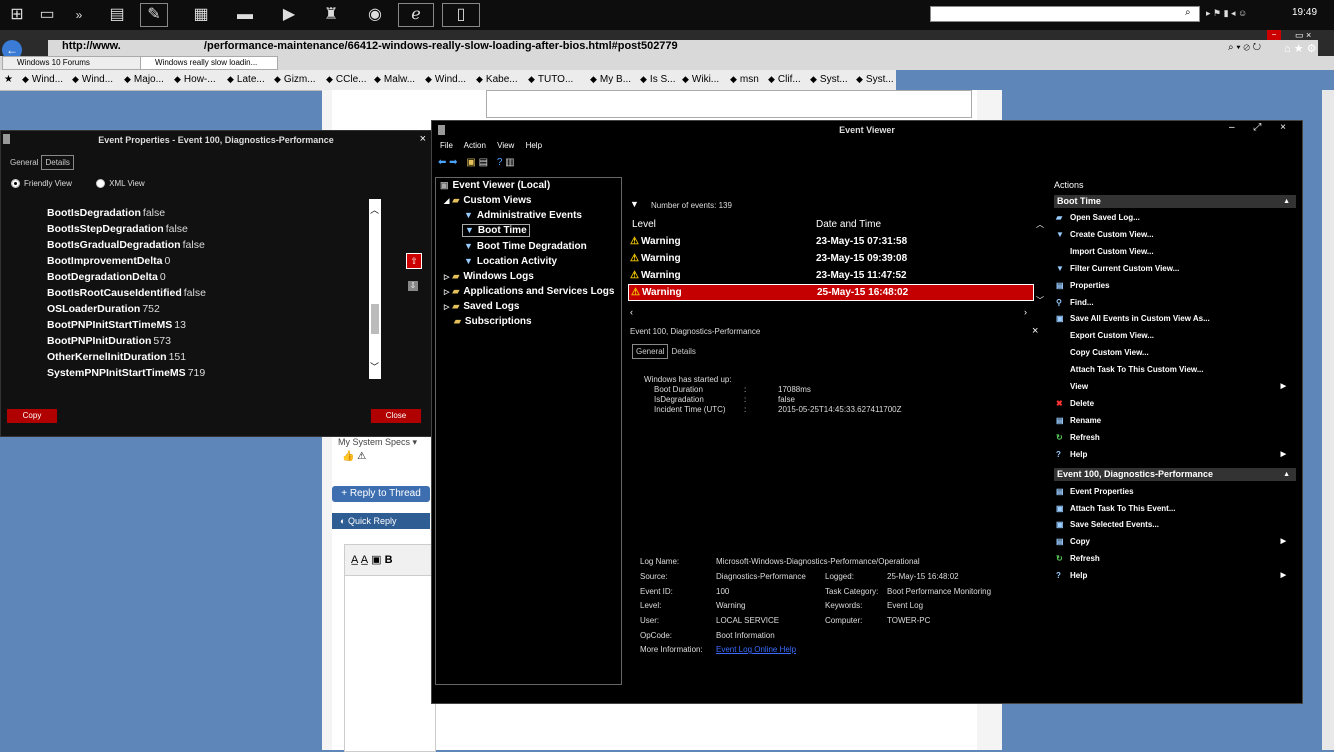 The image size is (1334, 752). Describe the element at coordinates (650, 351) in the screenshot. I see `detail-tab-general: General` at that location.